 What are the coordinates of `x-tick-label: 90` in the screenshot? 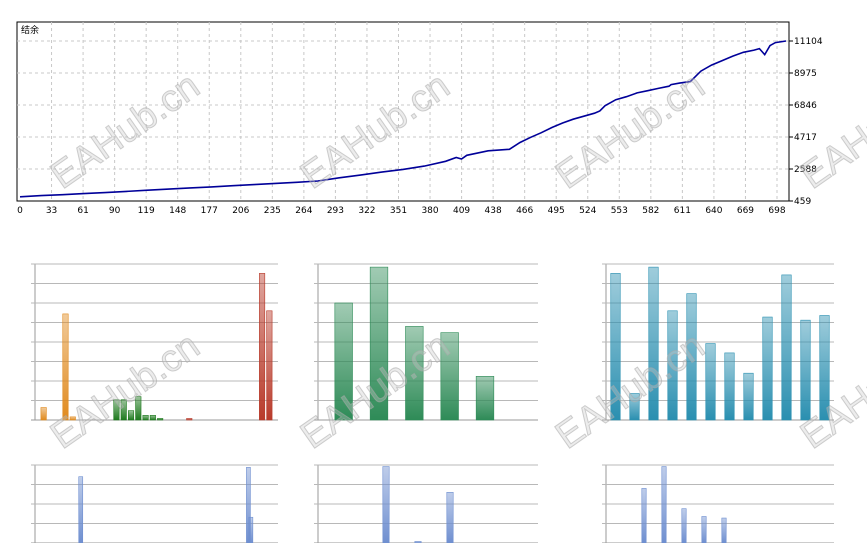 It's located at (115, 211).